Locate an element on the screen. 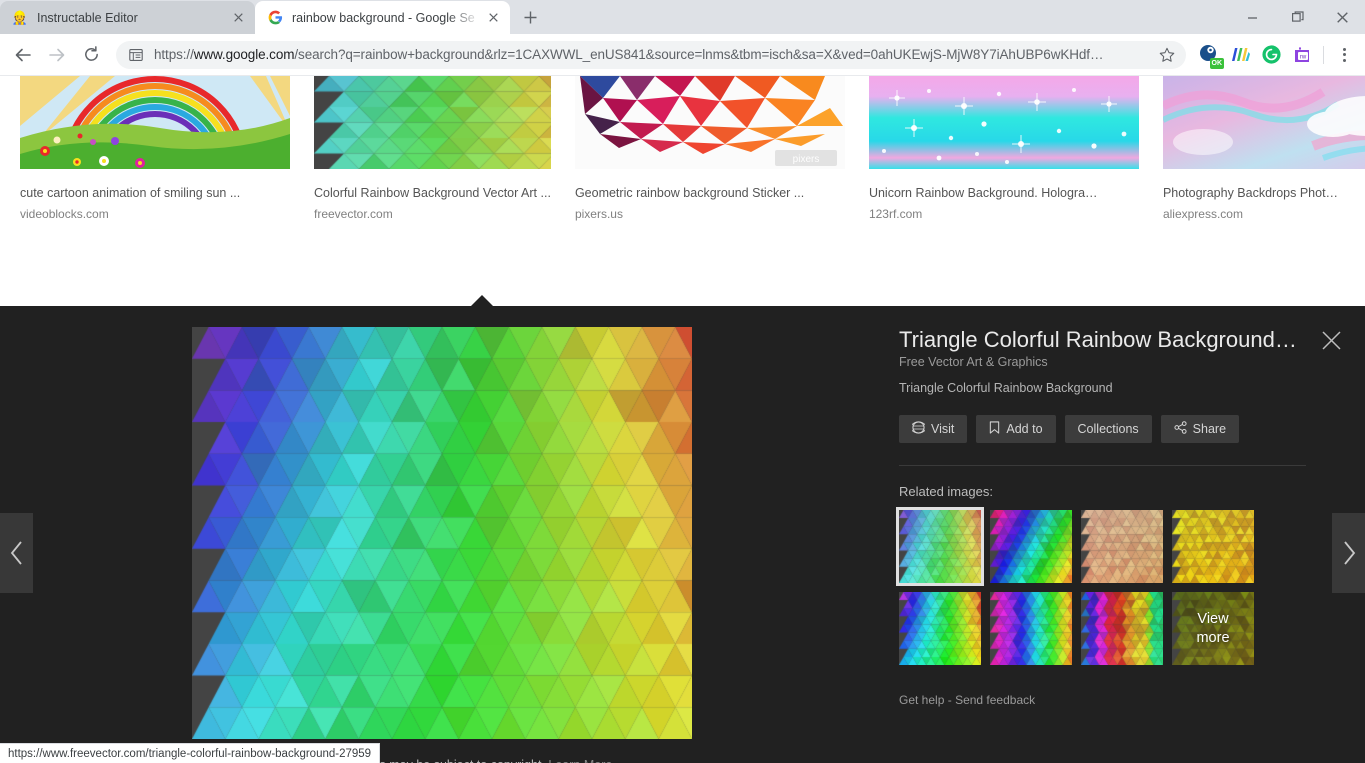 The image size is (1365, 763). collections-button: Collections is located at coordinates (1108, 429).